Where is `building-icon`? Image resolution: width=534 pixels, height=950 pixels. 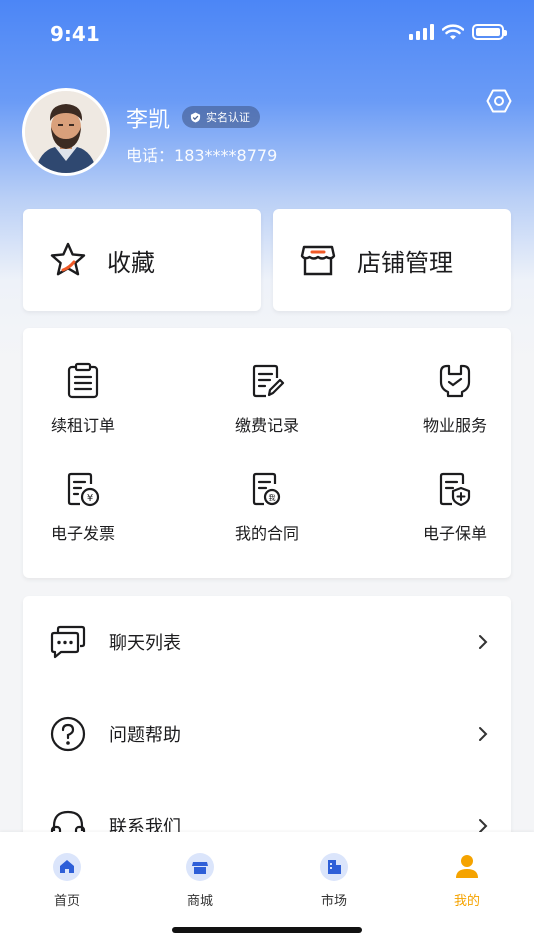
building-icon is located at coordinates (334, 867).